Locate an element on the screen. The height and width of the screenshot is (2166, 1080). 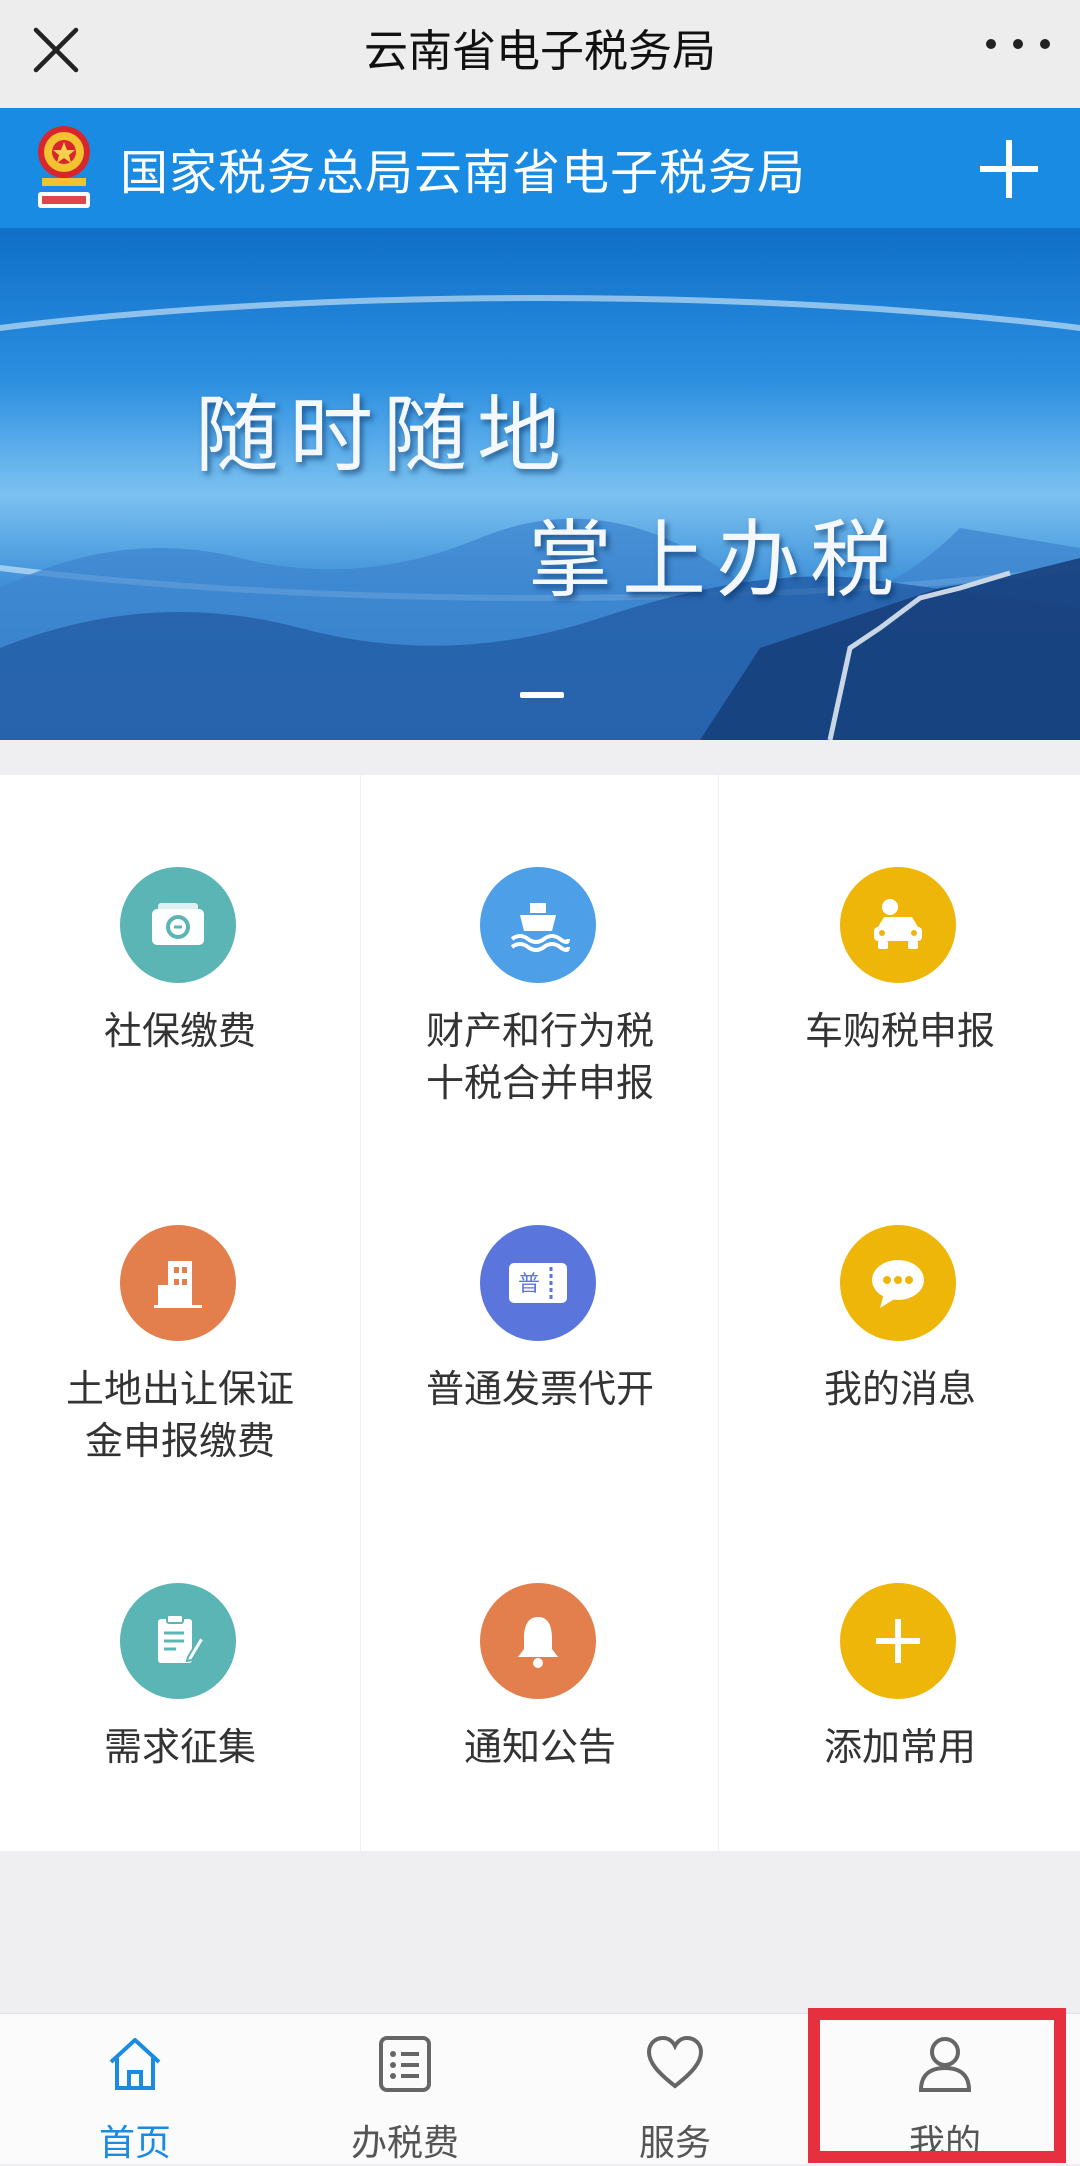
car-icon is located at coordinates (898, 925).